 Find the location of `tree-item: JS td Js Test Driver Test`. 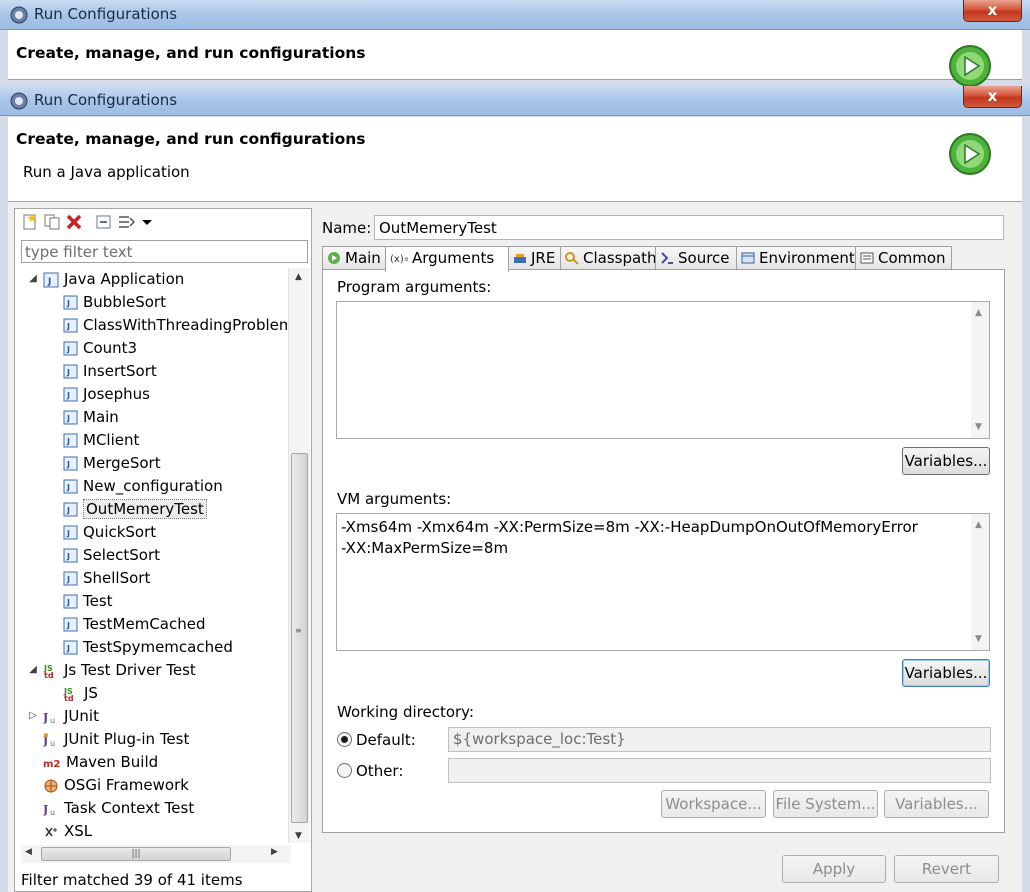

tree-item: JS td Js Test Driver Test is located at coordinates (119, 670).